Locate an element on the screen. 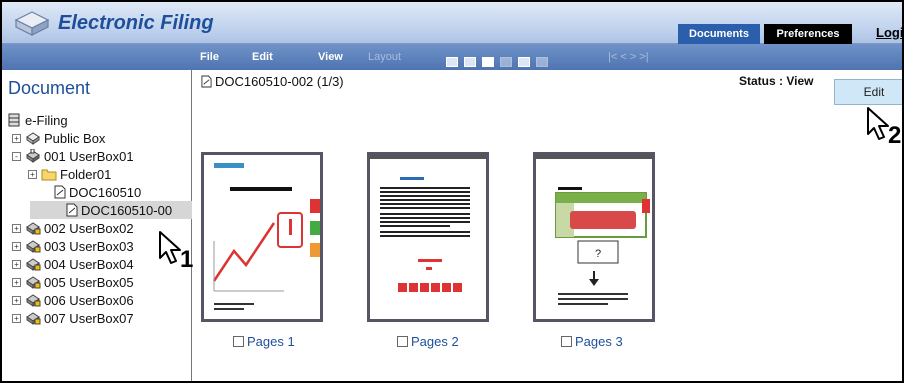 This screenshot has width=904, height=383. tree-item-label: 007 UserBox07 is located at coordinates (89, 318).